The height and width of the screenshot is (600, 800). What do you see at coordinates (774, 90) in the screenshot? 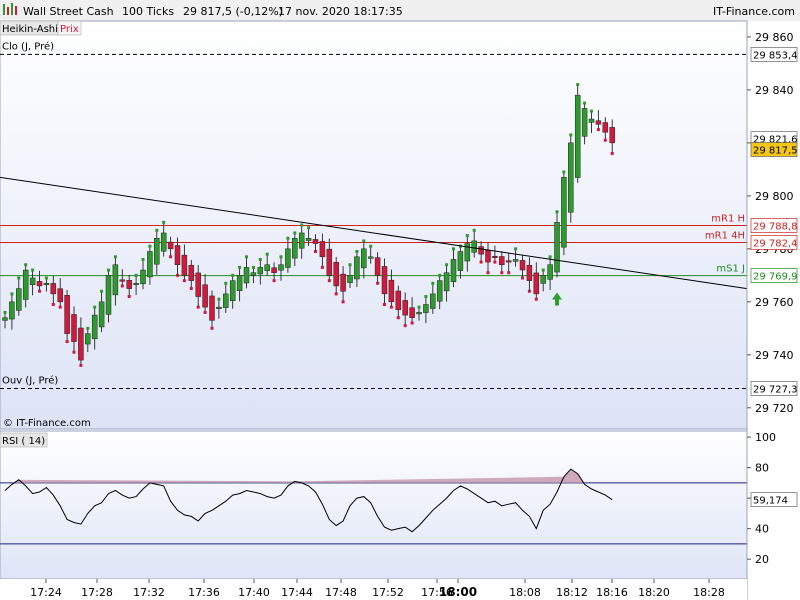
I see `price-axis-label: 29 840` at bounding box center [774, 90].